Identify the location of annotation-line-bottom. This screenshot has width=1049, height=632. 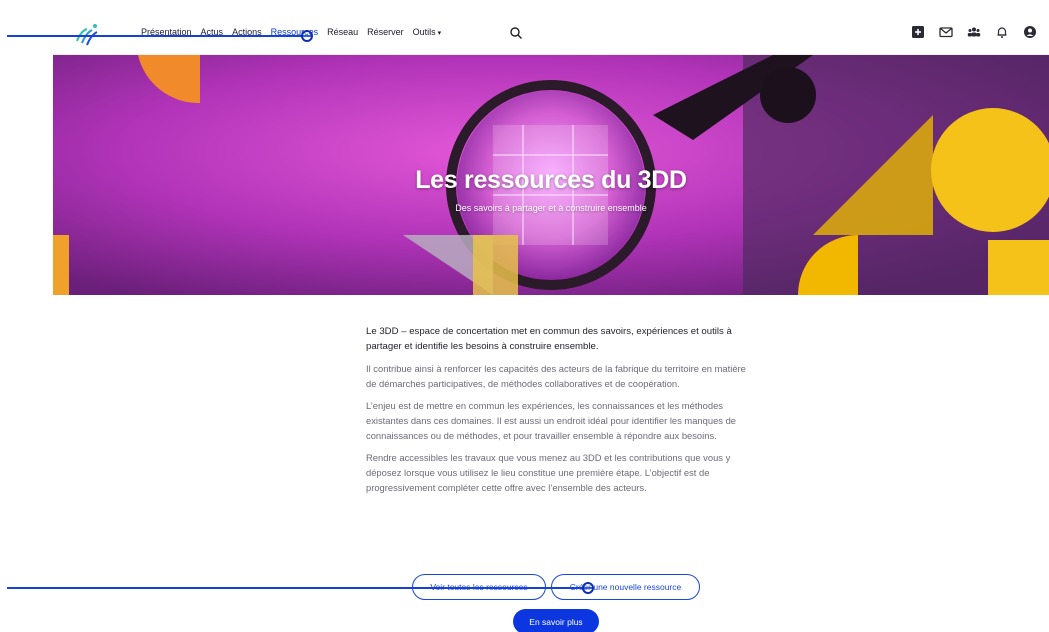
(299, 588).